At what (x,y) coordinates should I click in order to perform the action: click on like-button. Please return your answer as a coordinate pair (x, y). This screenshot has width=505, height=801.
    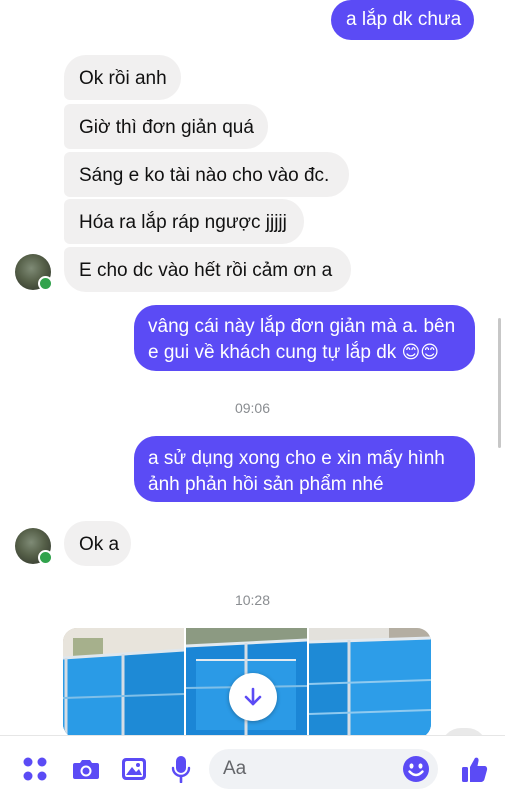
    Looking at the image, I should click on (475, 768).